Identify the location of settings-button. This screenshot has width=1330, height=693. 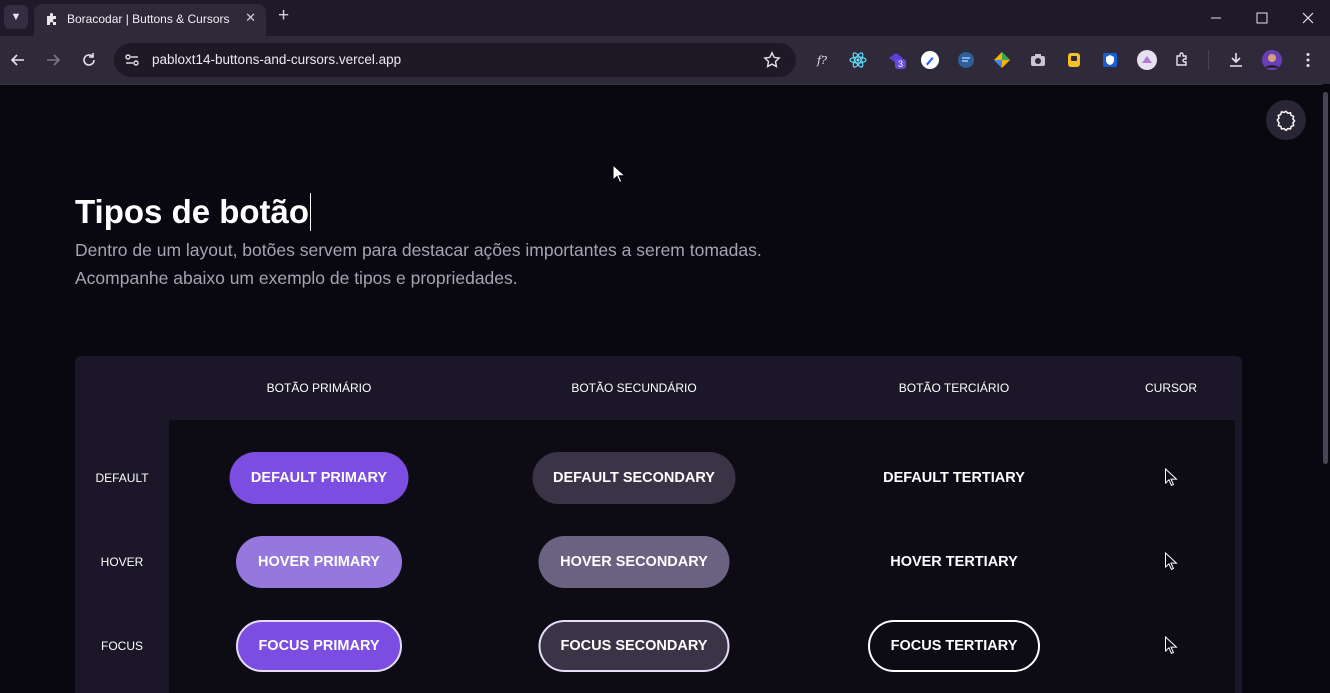
(1286, 120).